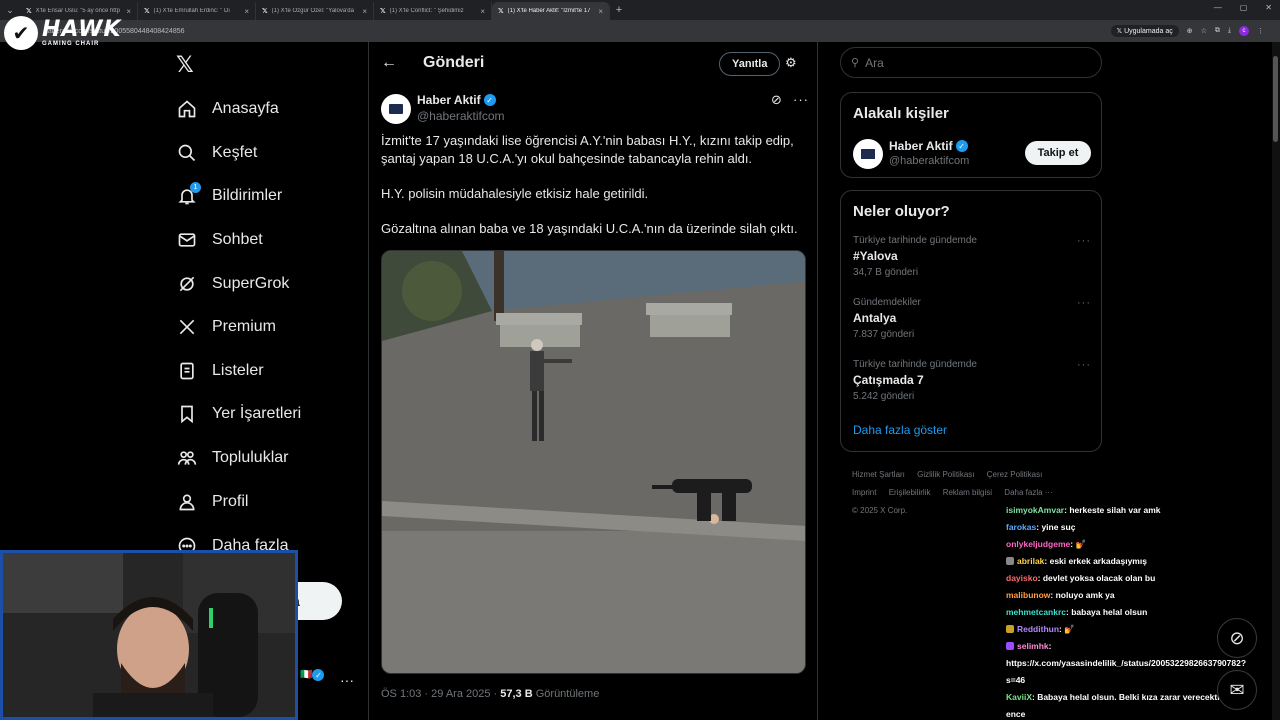 The width and height of the screenshot is (1280, 720). What do you see at coordinates (750, 64) in the screenshot?
I see `reply-button: Yanıtla` at bounding box center [750, 64].